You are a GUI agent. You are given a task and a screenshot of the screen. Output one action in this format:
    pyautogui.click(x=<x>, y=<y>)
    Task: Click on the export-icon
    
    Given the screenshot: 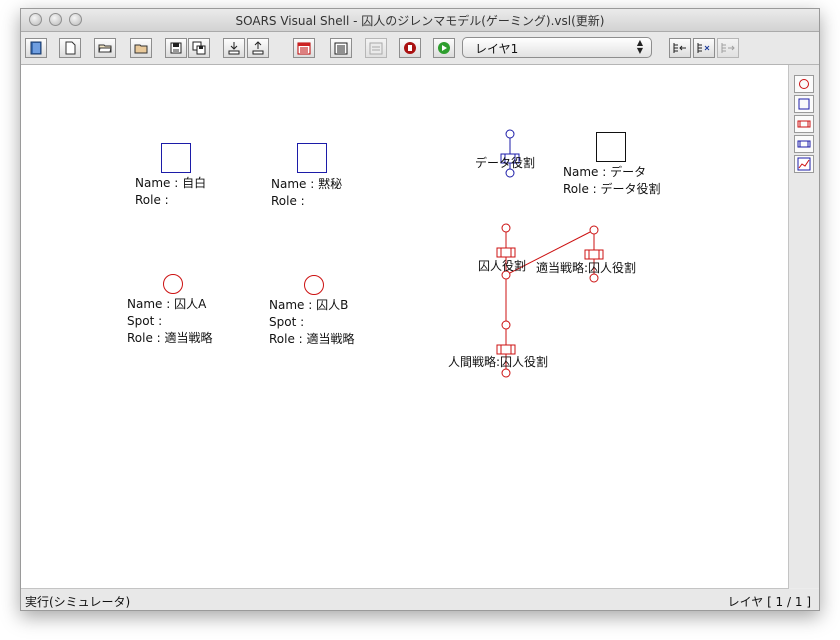 What is the action you would take?
    pyautogui.click(x=258, y=48)
    